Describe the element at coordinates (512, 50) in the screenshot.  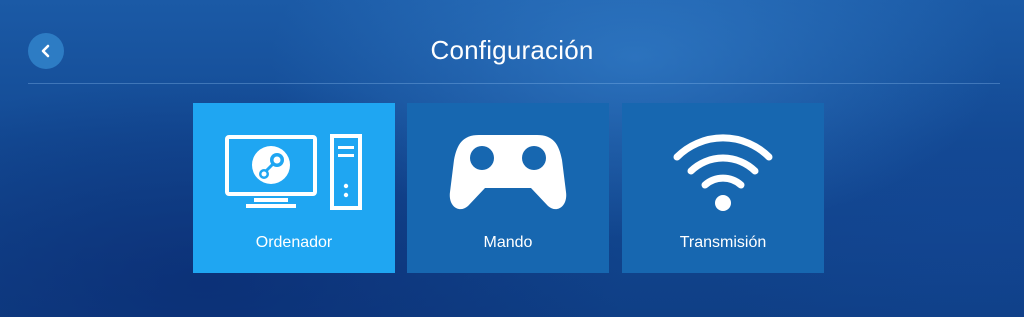
I see `page-title: Configuración` at that location.